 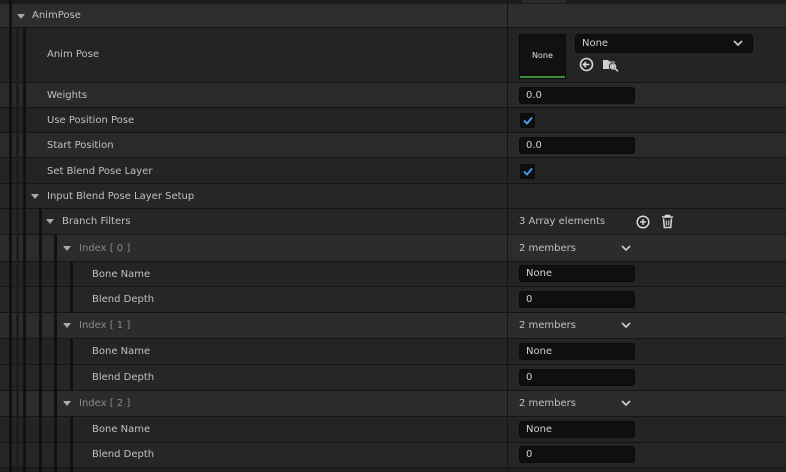 What do you see at coordinates (643, 222) in the screenshot?
I see `add-element-icon` at bounding box center [643, 222].